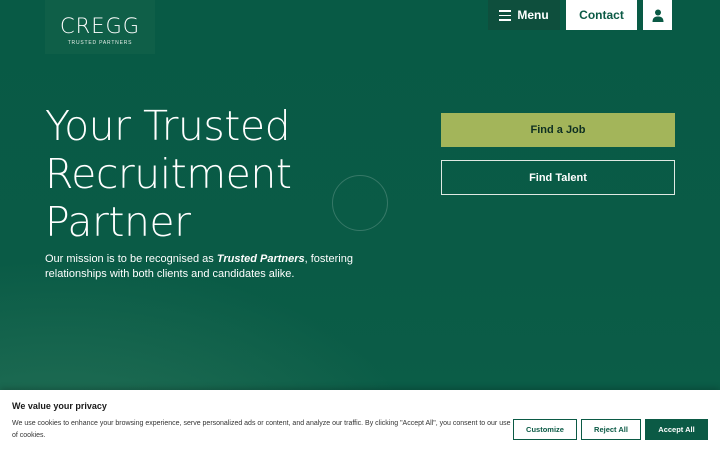 The height and width of the screenshot is (450, 720). I want to click on reject-all-button: Reject All, so click(611, 429).